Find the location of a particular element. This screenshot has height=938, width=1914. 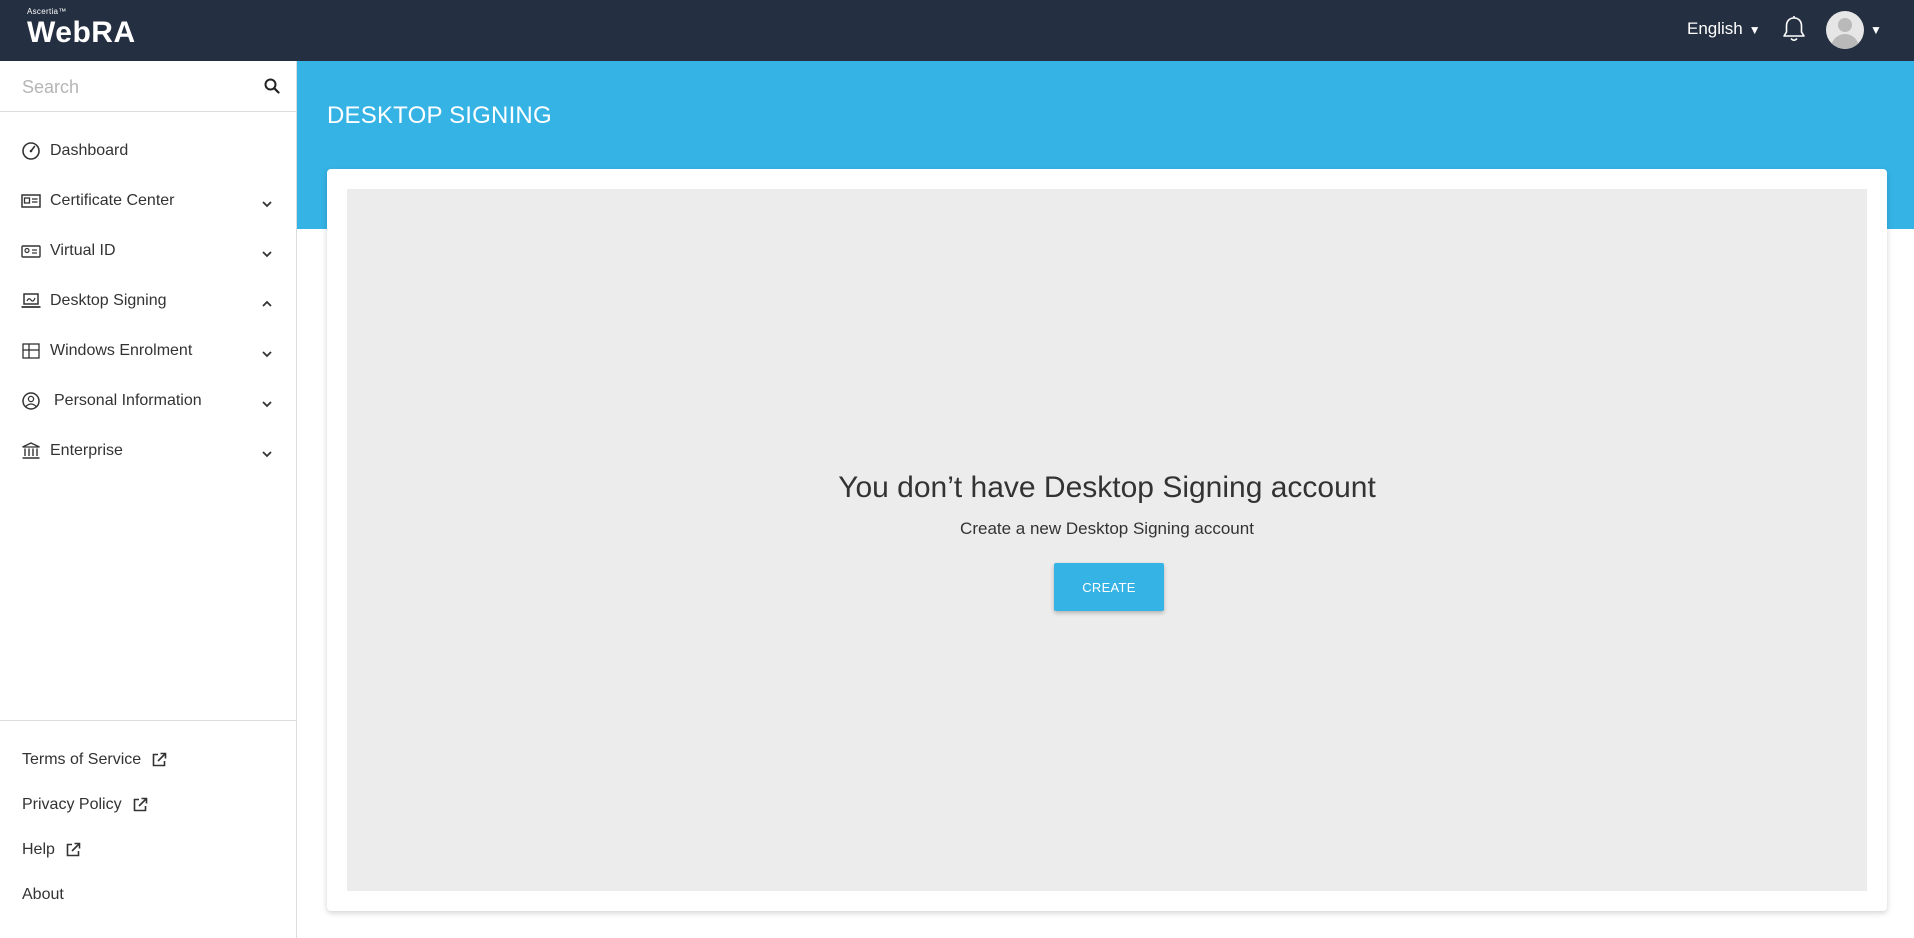

webra-logo: Ascertia™ WebRA is located at coordinates (81, 29).